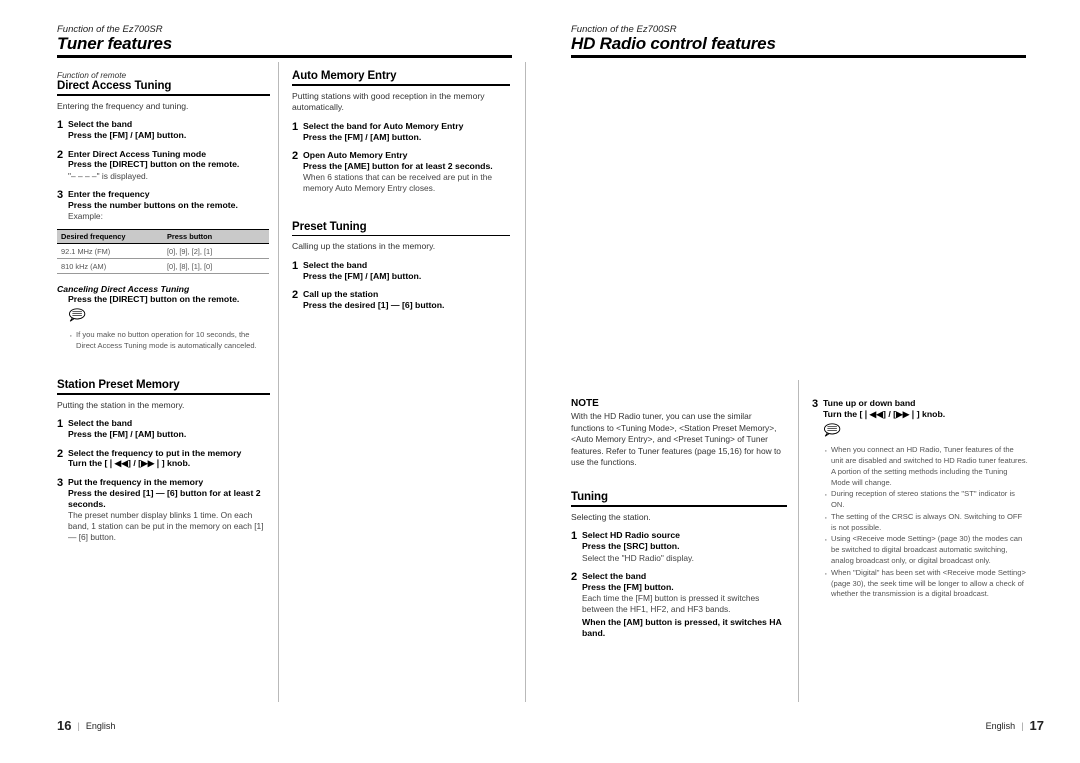 This screenshot has height=763, width=1080. Describe the element at coordinates (589, 496) in the screenshot. I see `tuning-heading: Tuning` at that location.